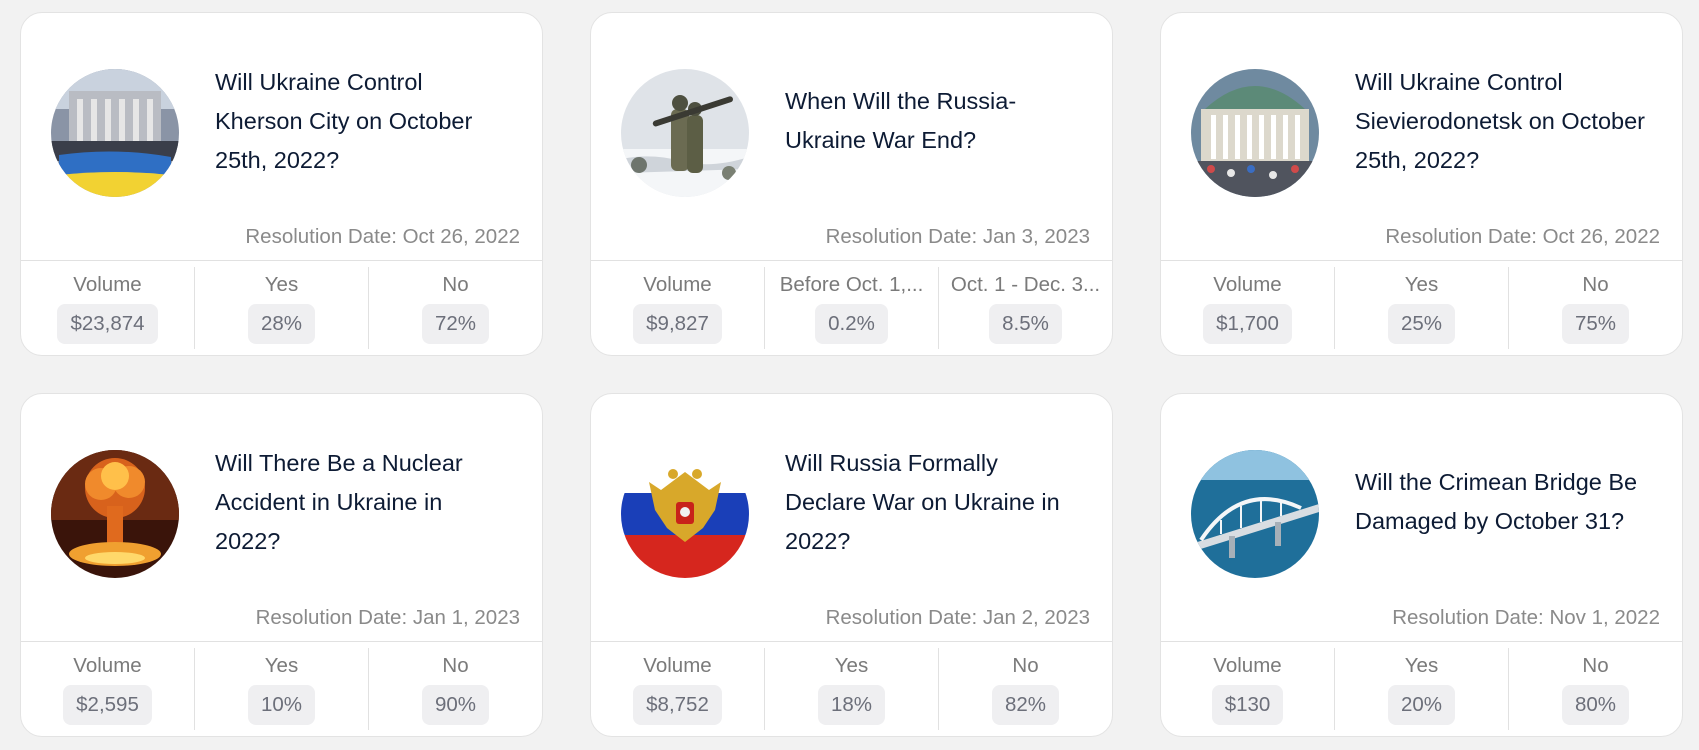 This screenshot has height=750, width=1699. Describe the element at coordinates (455, 324) in the screenshot. I see `stat-value: 72%` at that location.